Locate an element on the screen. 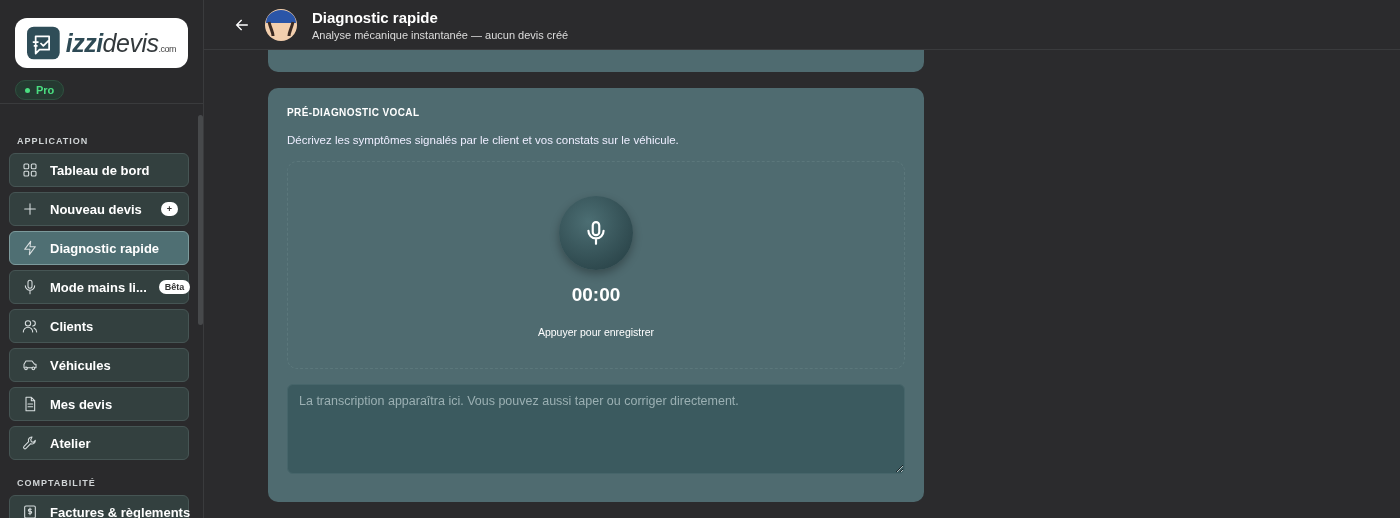 Image resolution: width=1400 pixels, height=518 pixels. card-title: PRÉ-DIAGNOSTIC VOCAL is located at coordinates (354, 112).